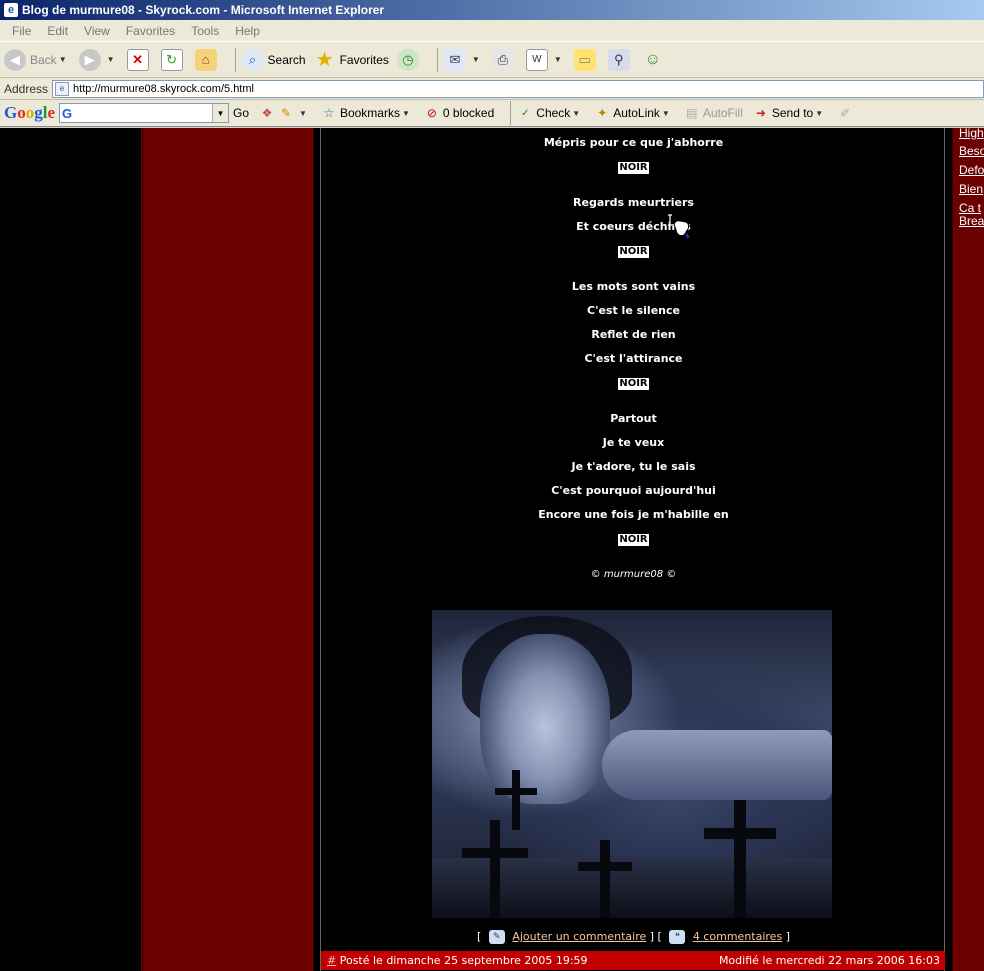 Image resolution: width=984 pixels, height=971 pixels. What do you see at coordinates (205, 31) in the screenshot?
I see `menu-tools: Tools` at bounding box center [205, 31].